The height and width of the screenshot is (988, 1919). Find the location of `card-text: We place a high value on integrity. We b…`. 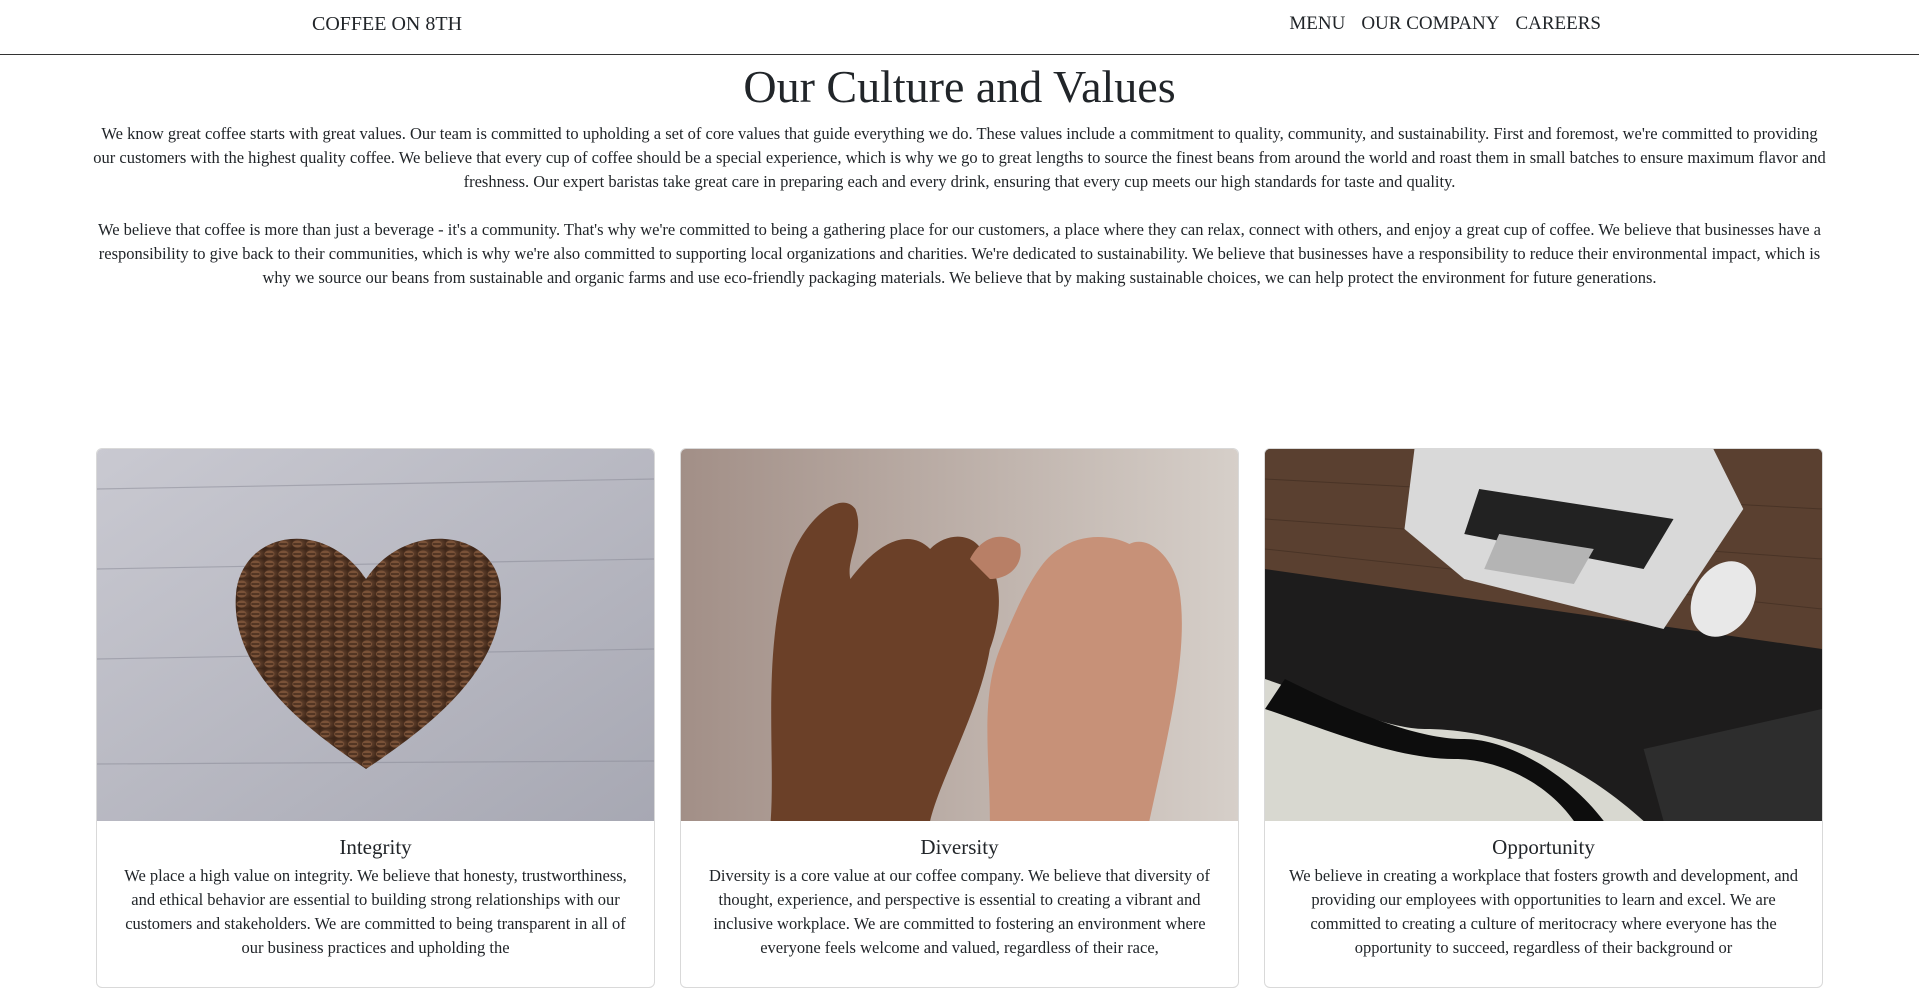

card-text: We place a high value on integrity. We b… is located at coordinates (375, 911).